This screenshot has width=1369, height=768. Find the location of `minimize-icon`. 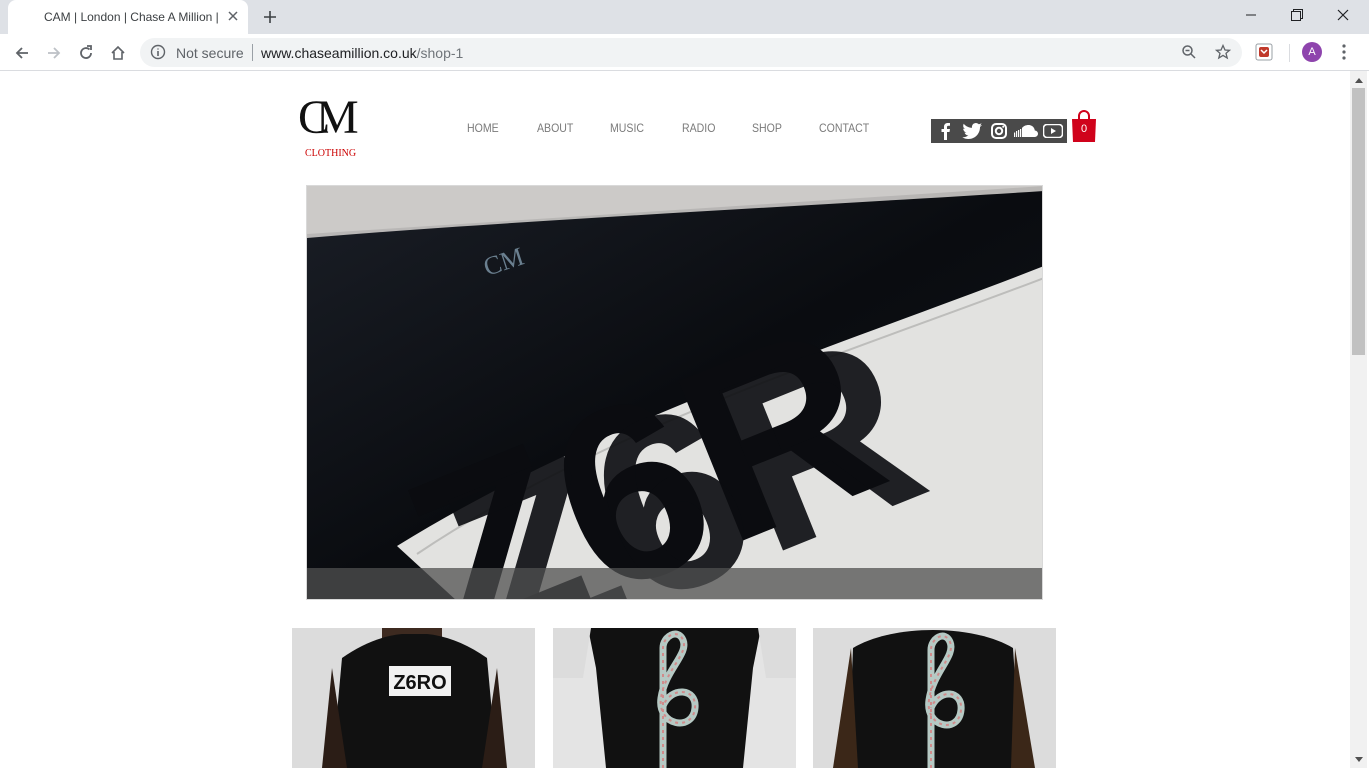

minimize-icon is located at coordinates (1251, 15).